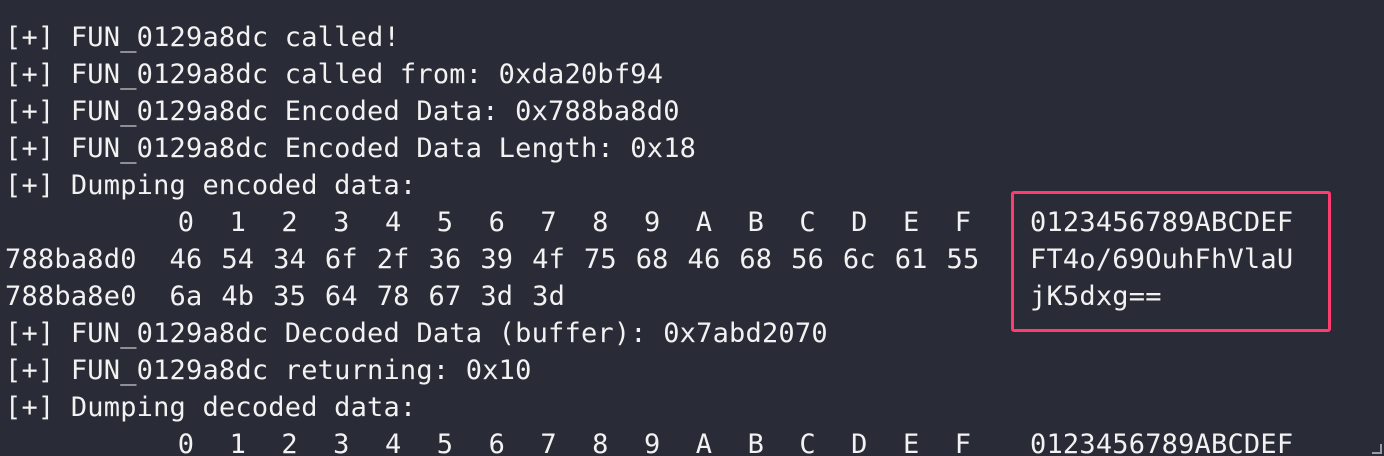 The image size is (1384, 456). I want to click on hex-byte: 64, so click(341, 296).